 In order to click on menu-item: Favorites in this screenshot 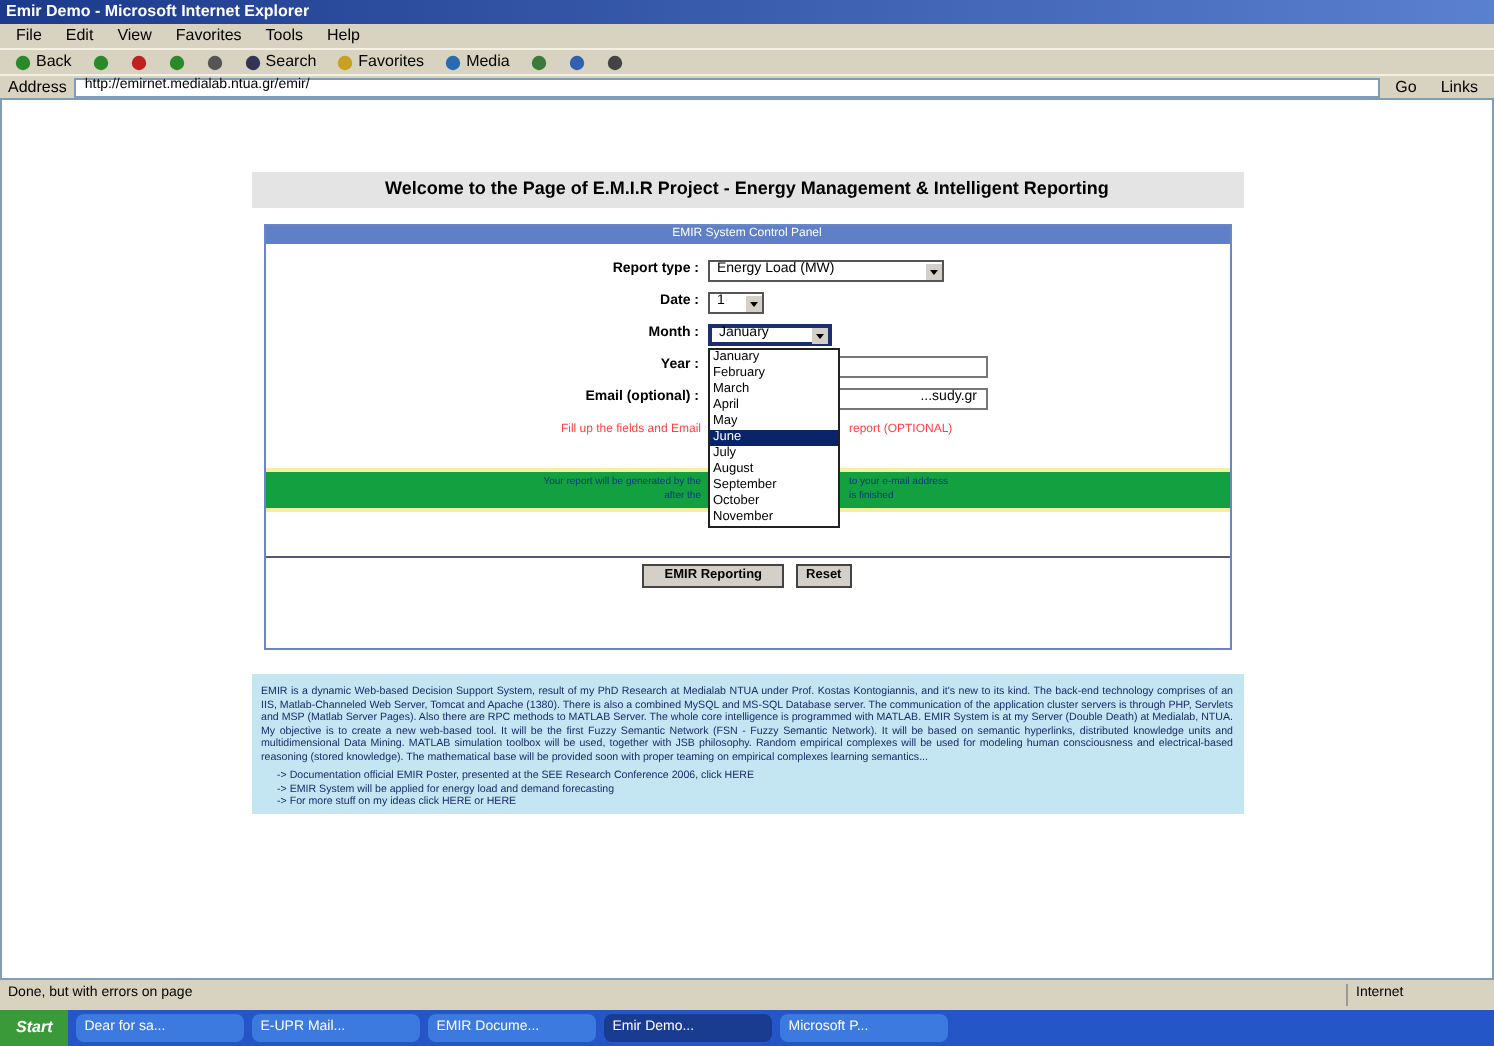, I will do `click(208, 36)`.